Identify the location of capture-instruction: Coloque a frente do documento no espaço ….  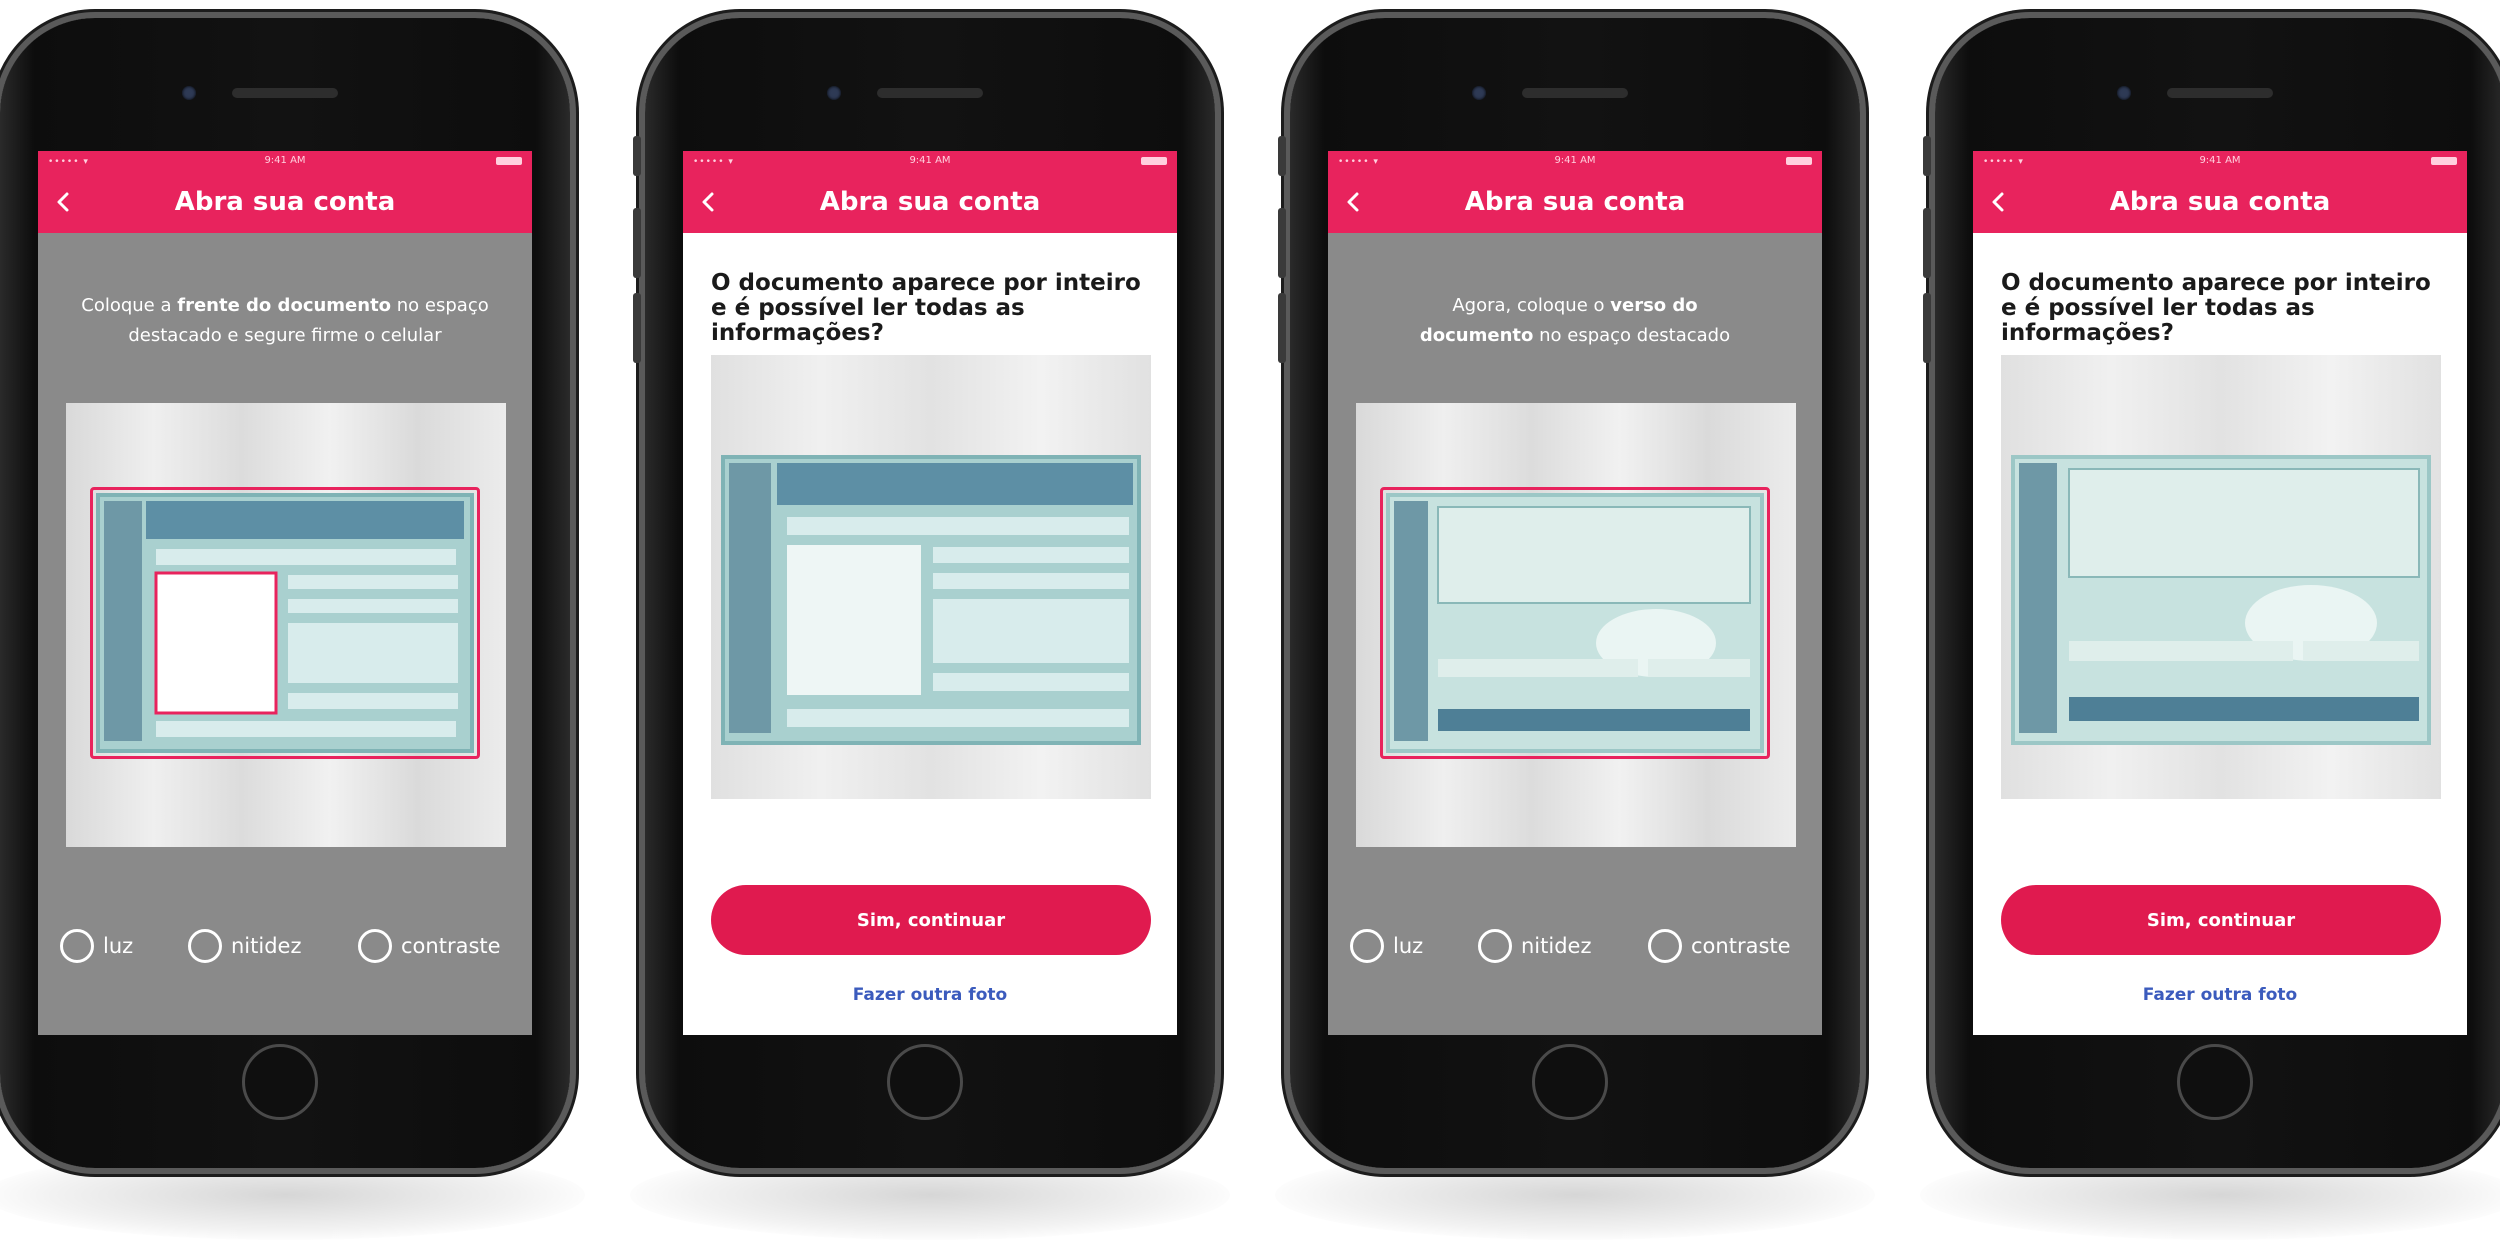
(285, 321).